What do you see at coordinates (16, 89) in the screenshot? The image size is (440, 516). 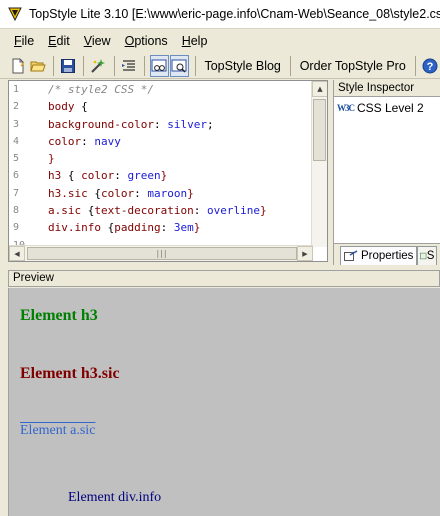 I see `line-number: 1` at bounding box center [16, 89].